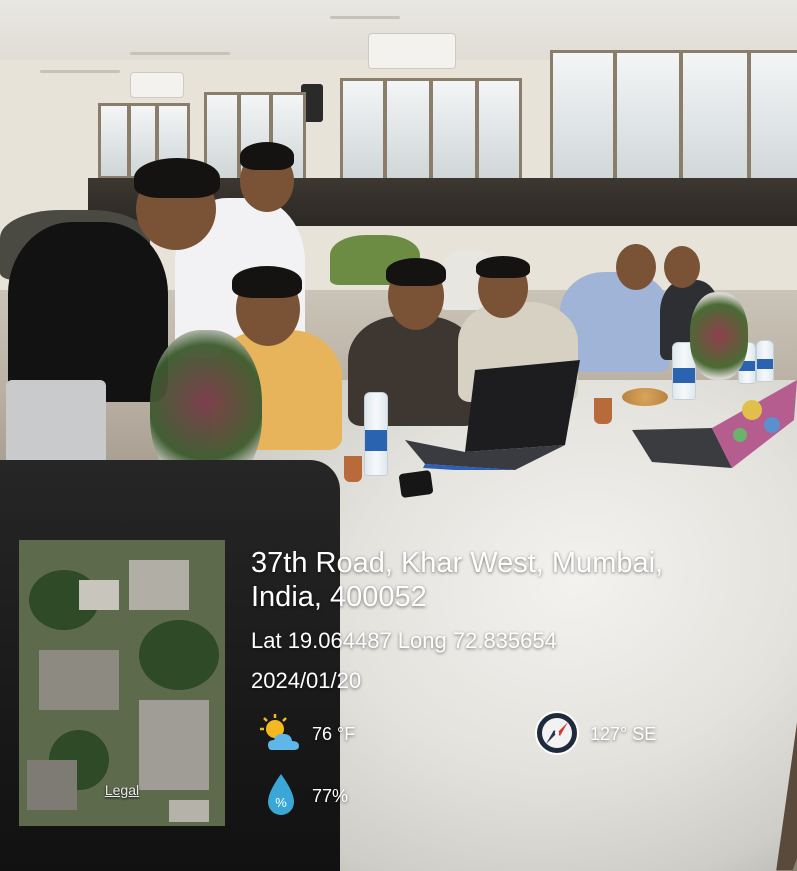 The width and height of the screenshot is (797, 871). Describe the element at coordinates (339, 597) in the screenshot. I see `address-line-2: India, 400052` at that location.